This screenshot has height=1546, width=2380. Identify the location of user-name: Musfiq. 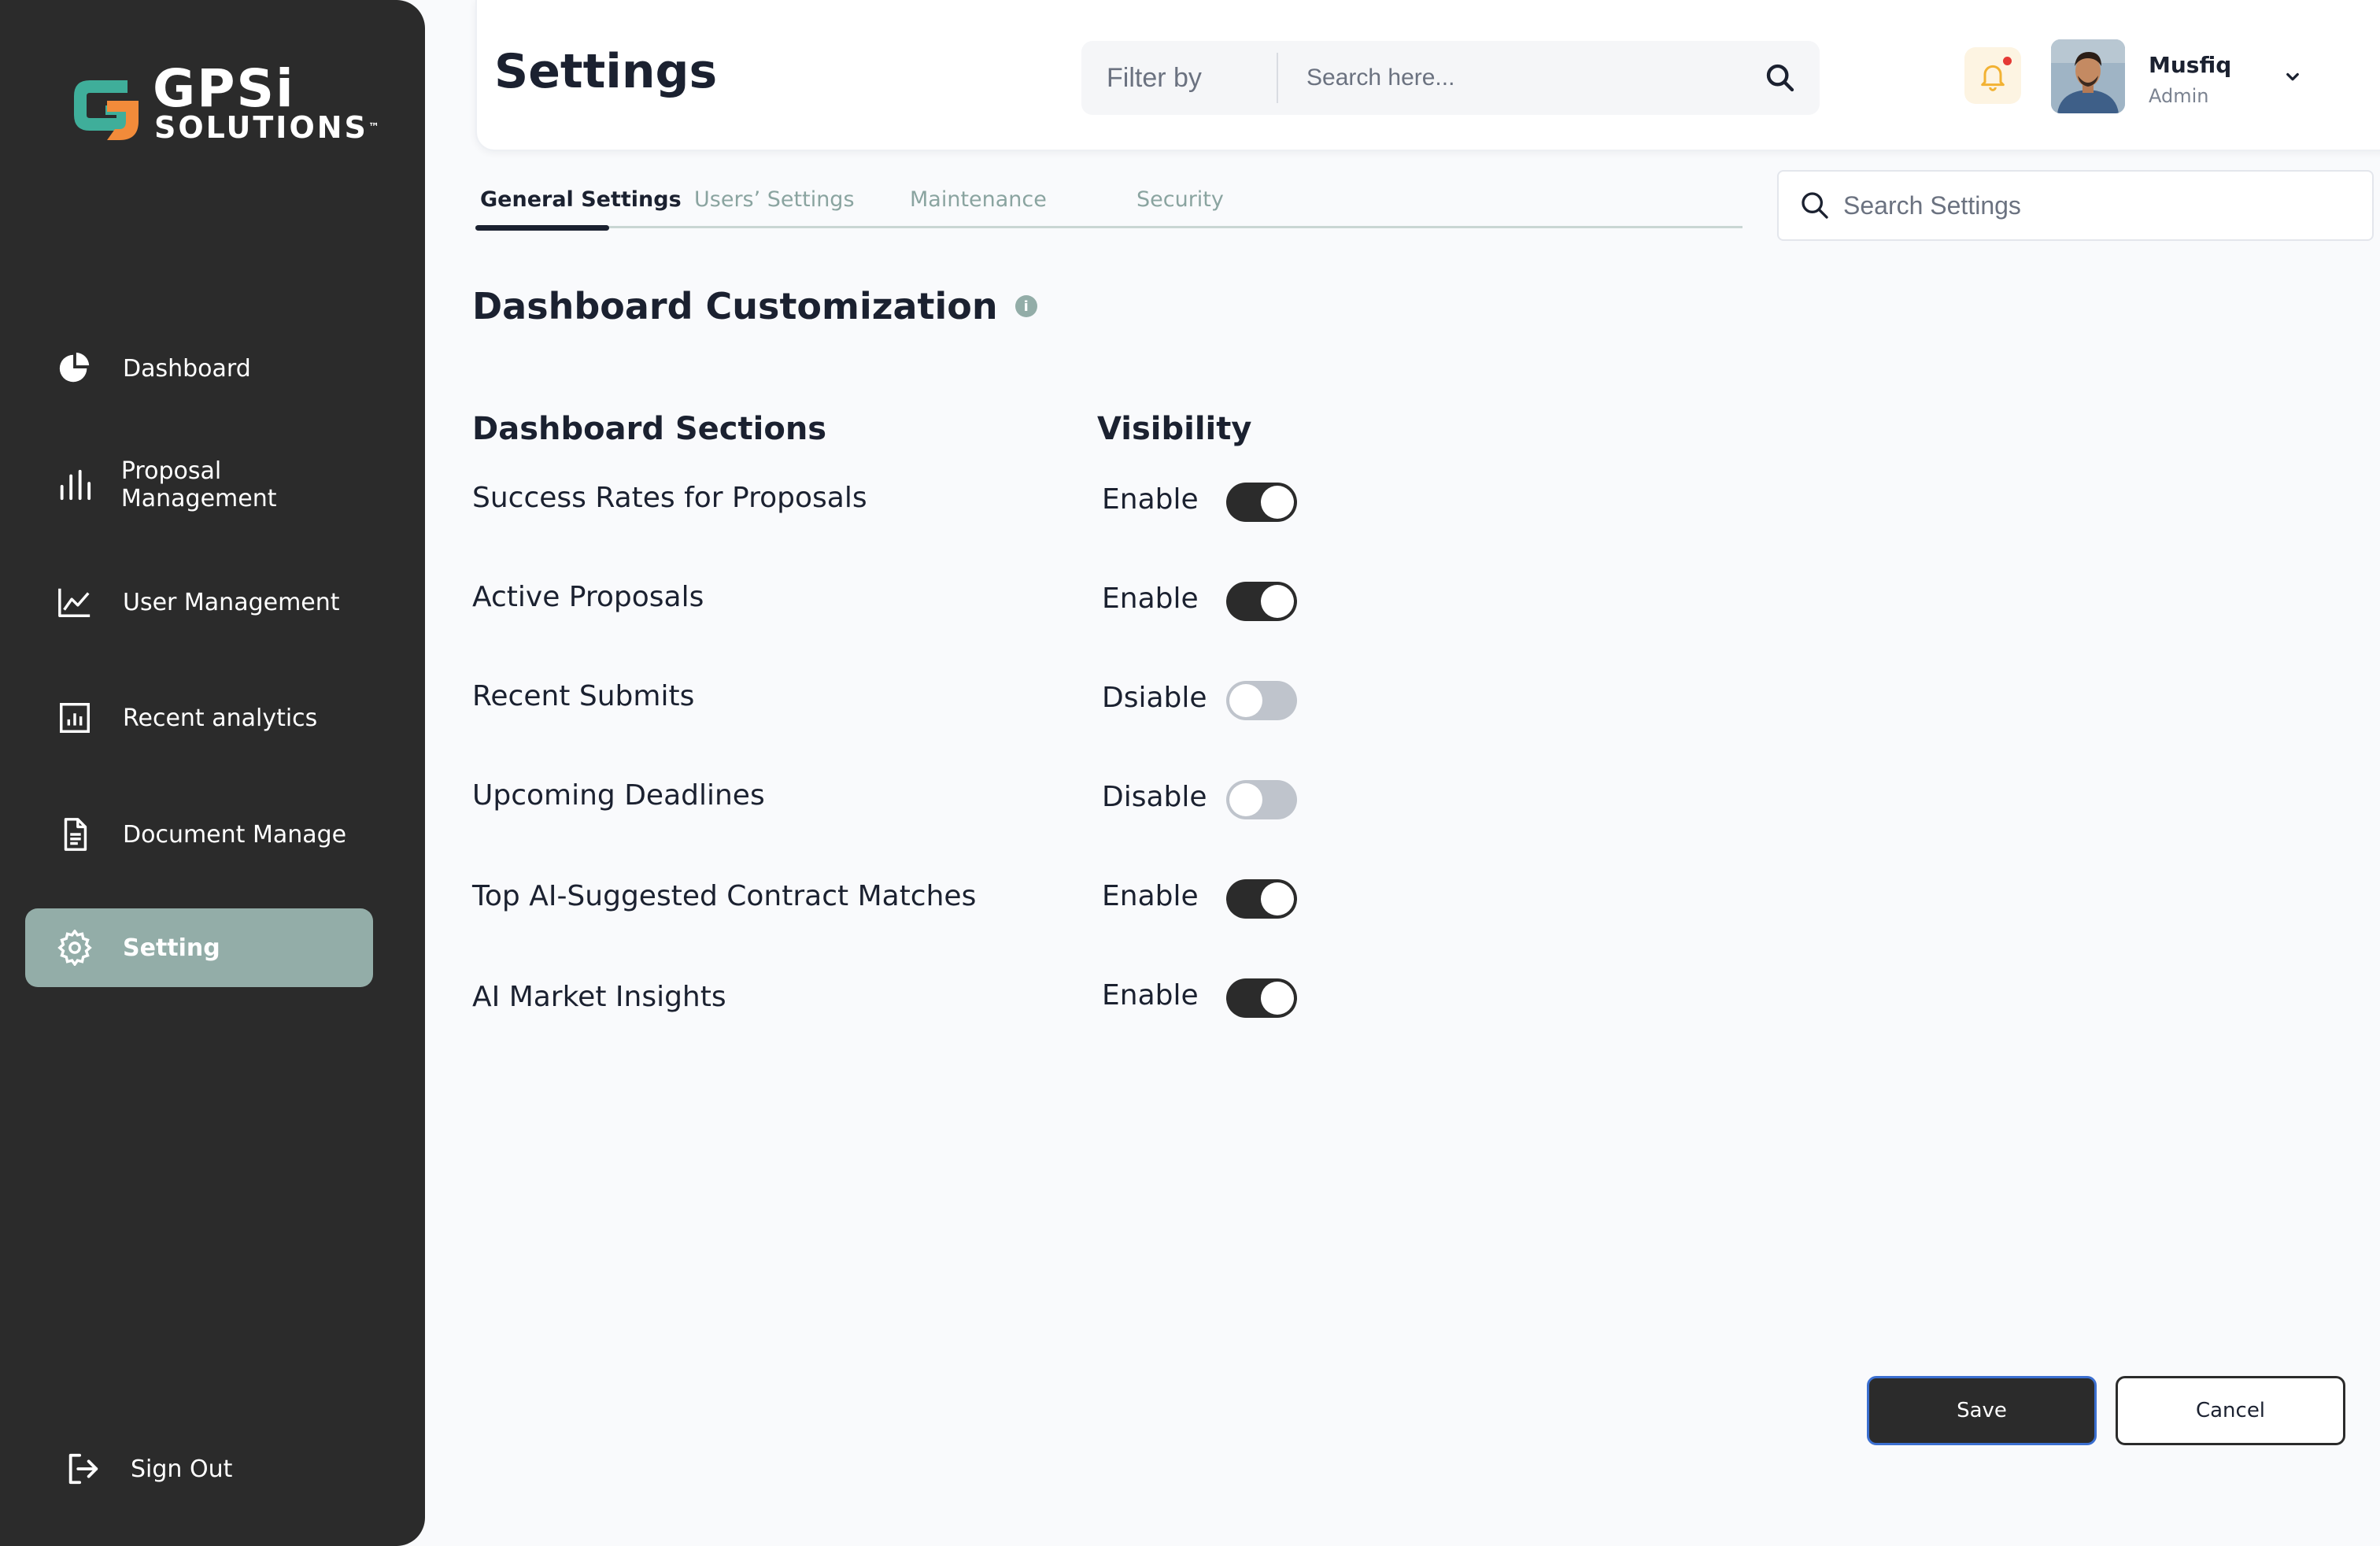
(2190, 65).